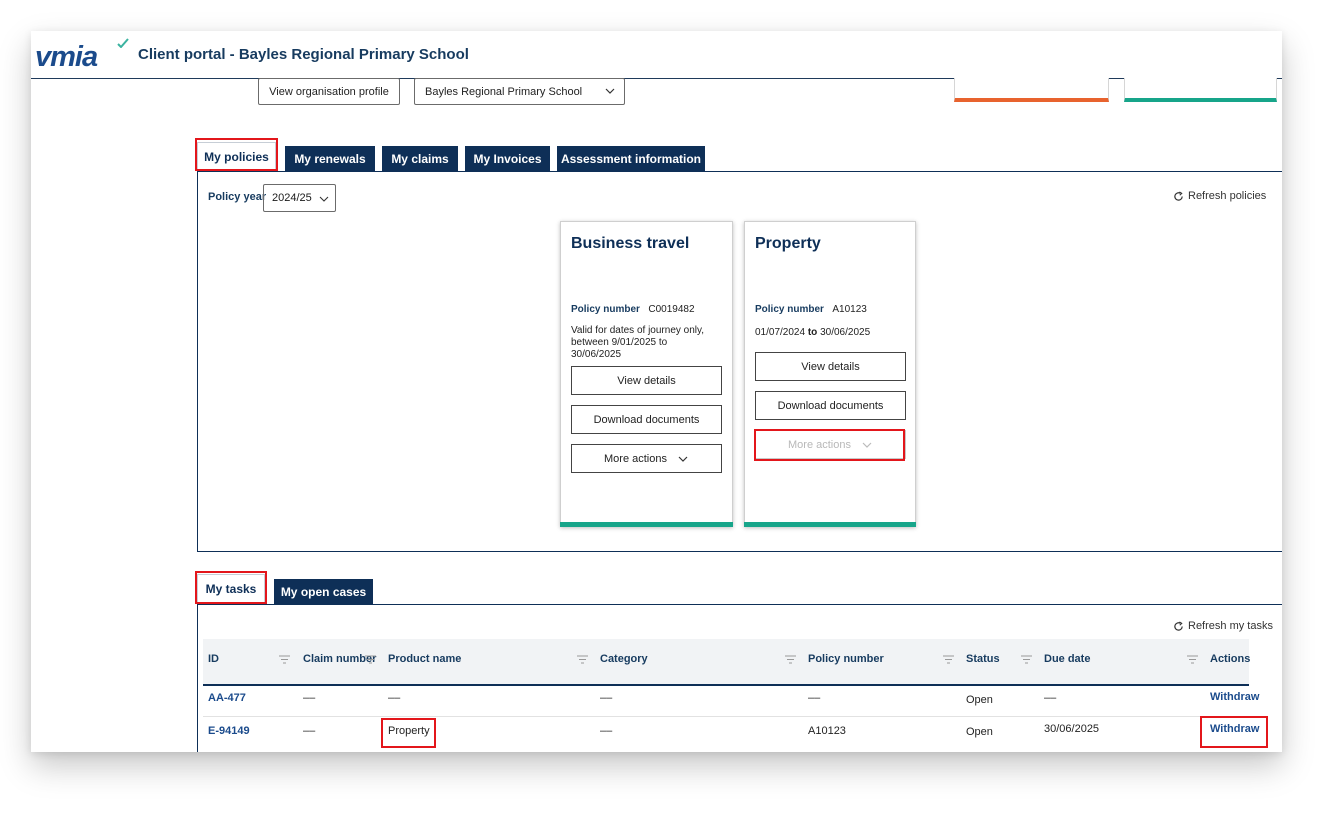 This screenshot has height=814, width=1344. Describe the element at coordinates (1230, 626) in the screenshot. I see `refresh-tasks-label: Refresh my tasks` at that location.